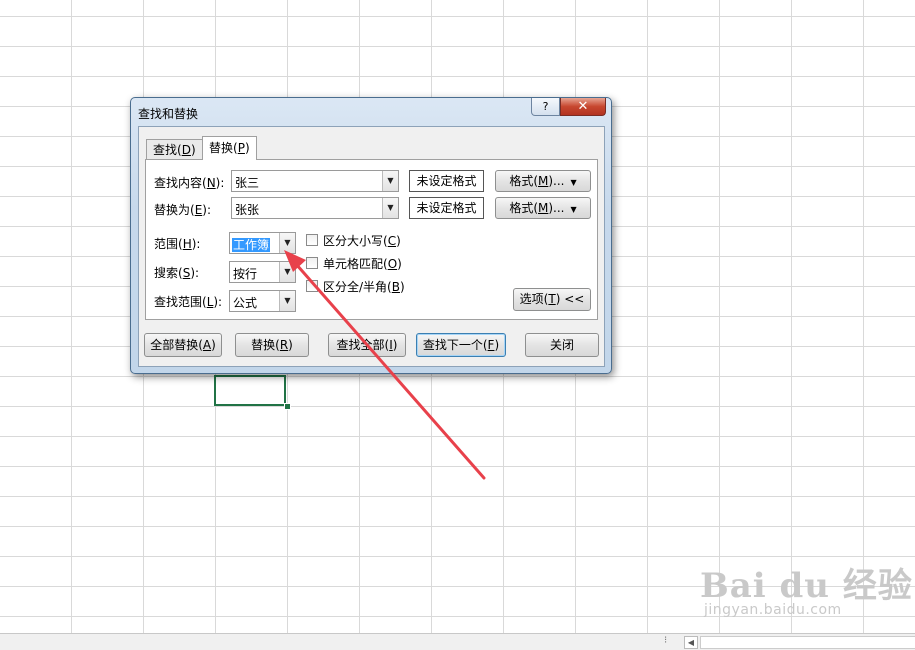 This screenshot has width=915, height=650. I want to click on replace-format-preview: 未设定格式, so click(446, 208).